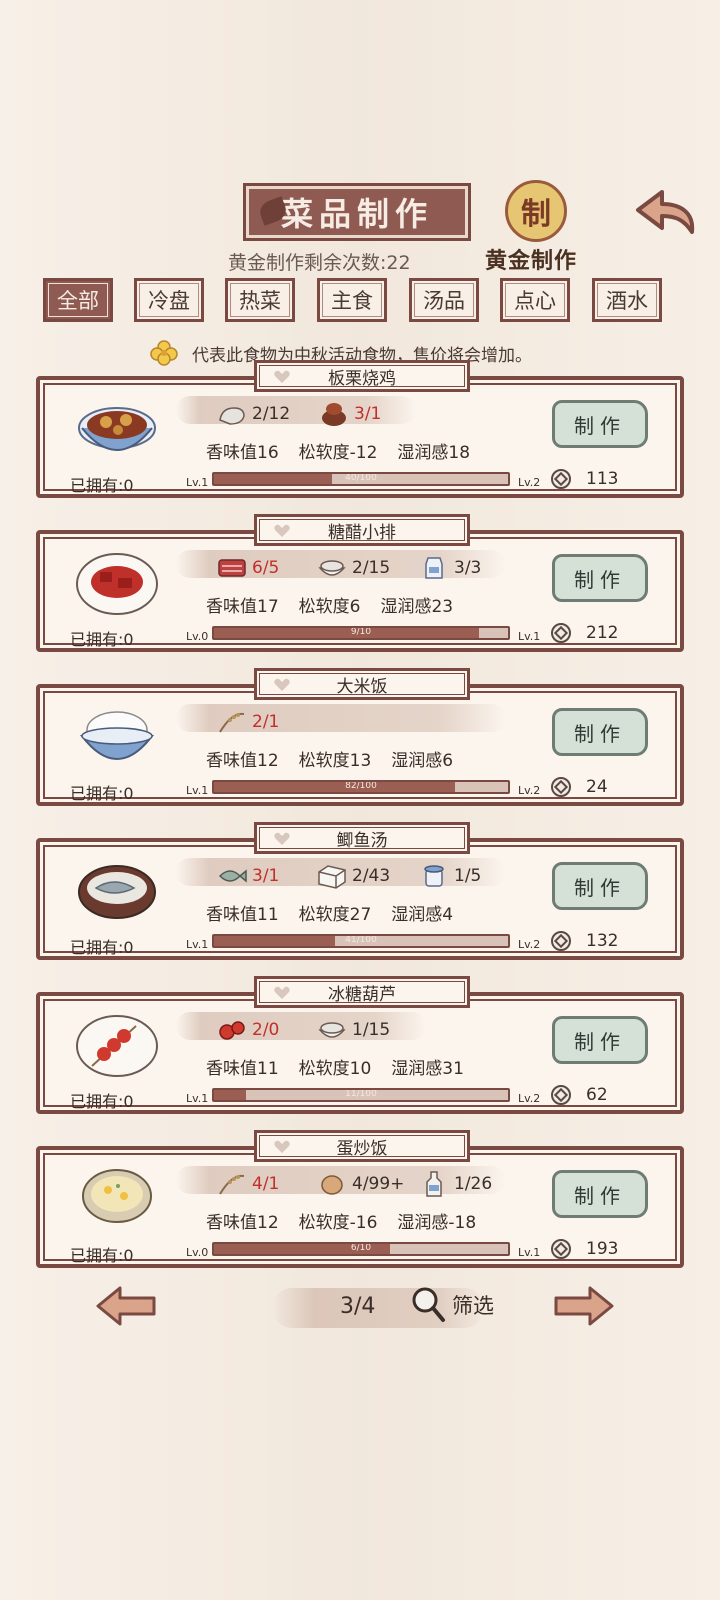 This screenshot has height=1600, width=720. What do you see at coordinates (247, 722) in the screenshot?
I see `ingredient: 2/1` at bounding box center [247, 722].